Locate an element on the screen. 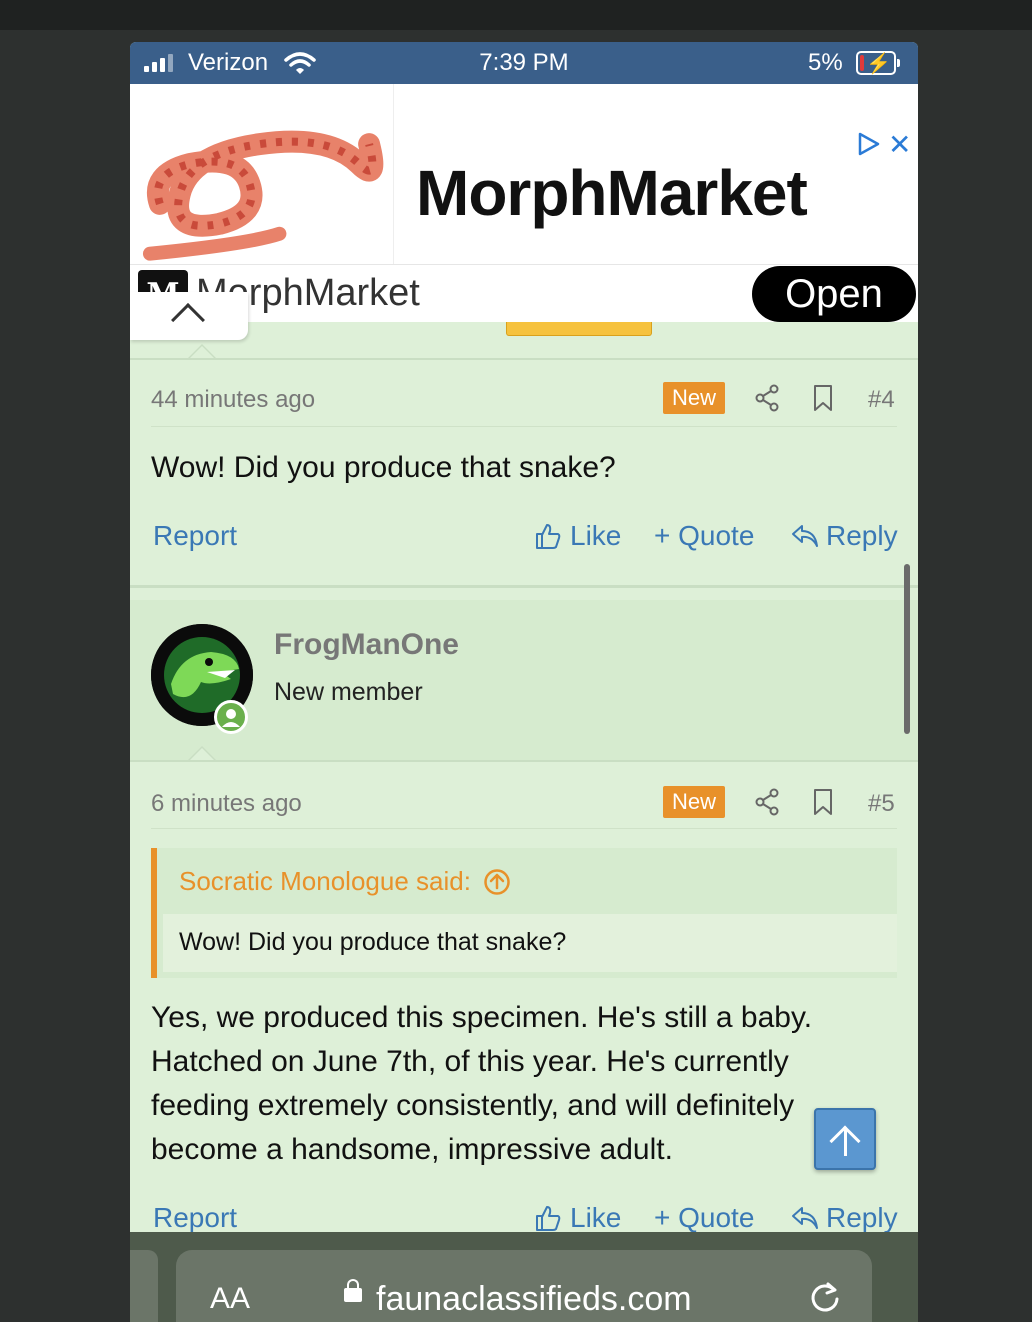 This screenshot has width=1032, height=1322. lock-icon is located at coordinates (353, 1290).